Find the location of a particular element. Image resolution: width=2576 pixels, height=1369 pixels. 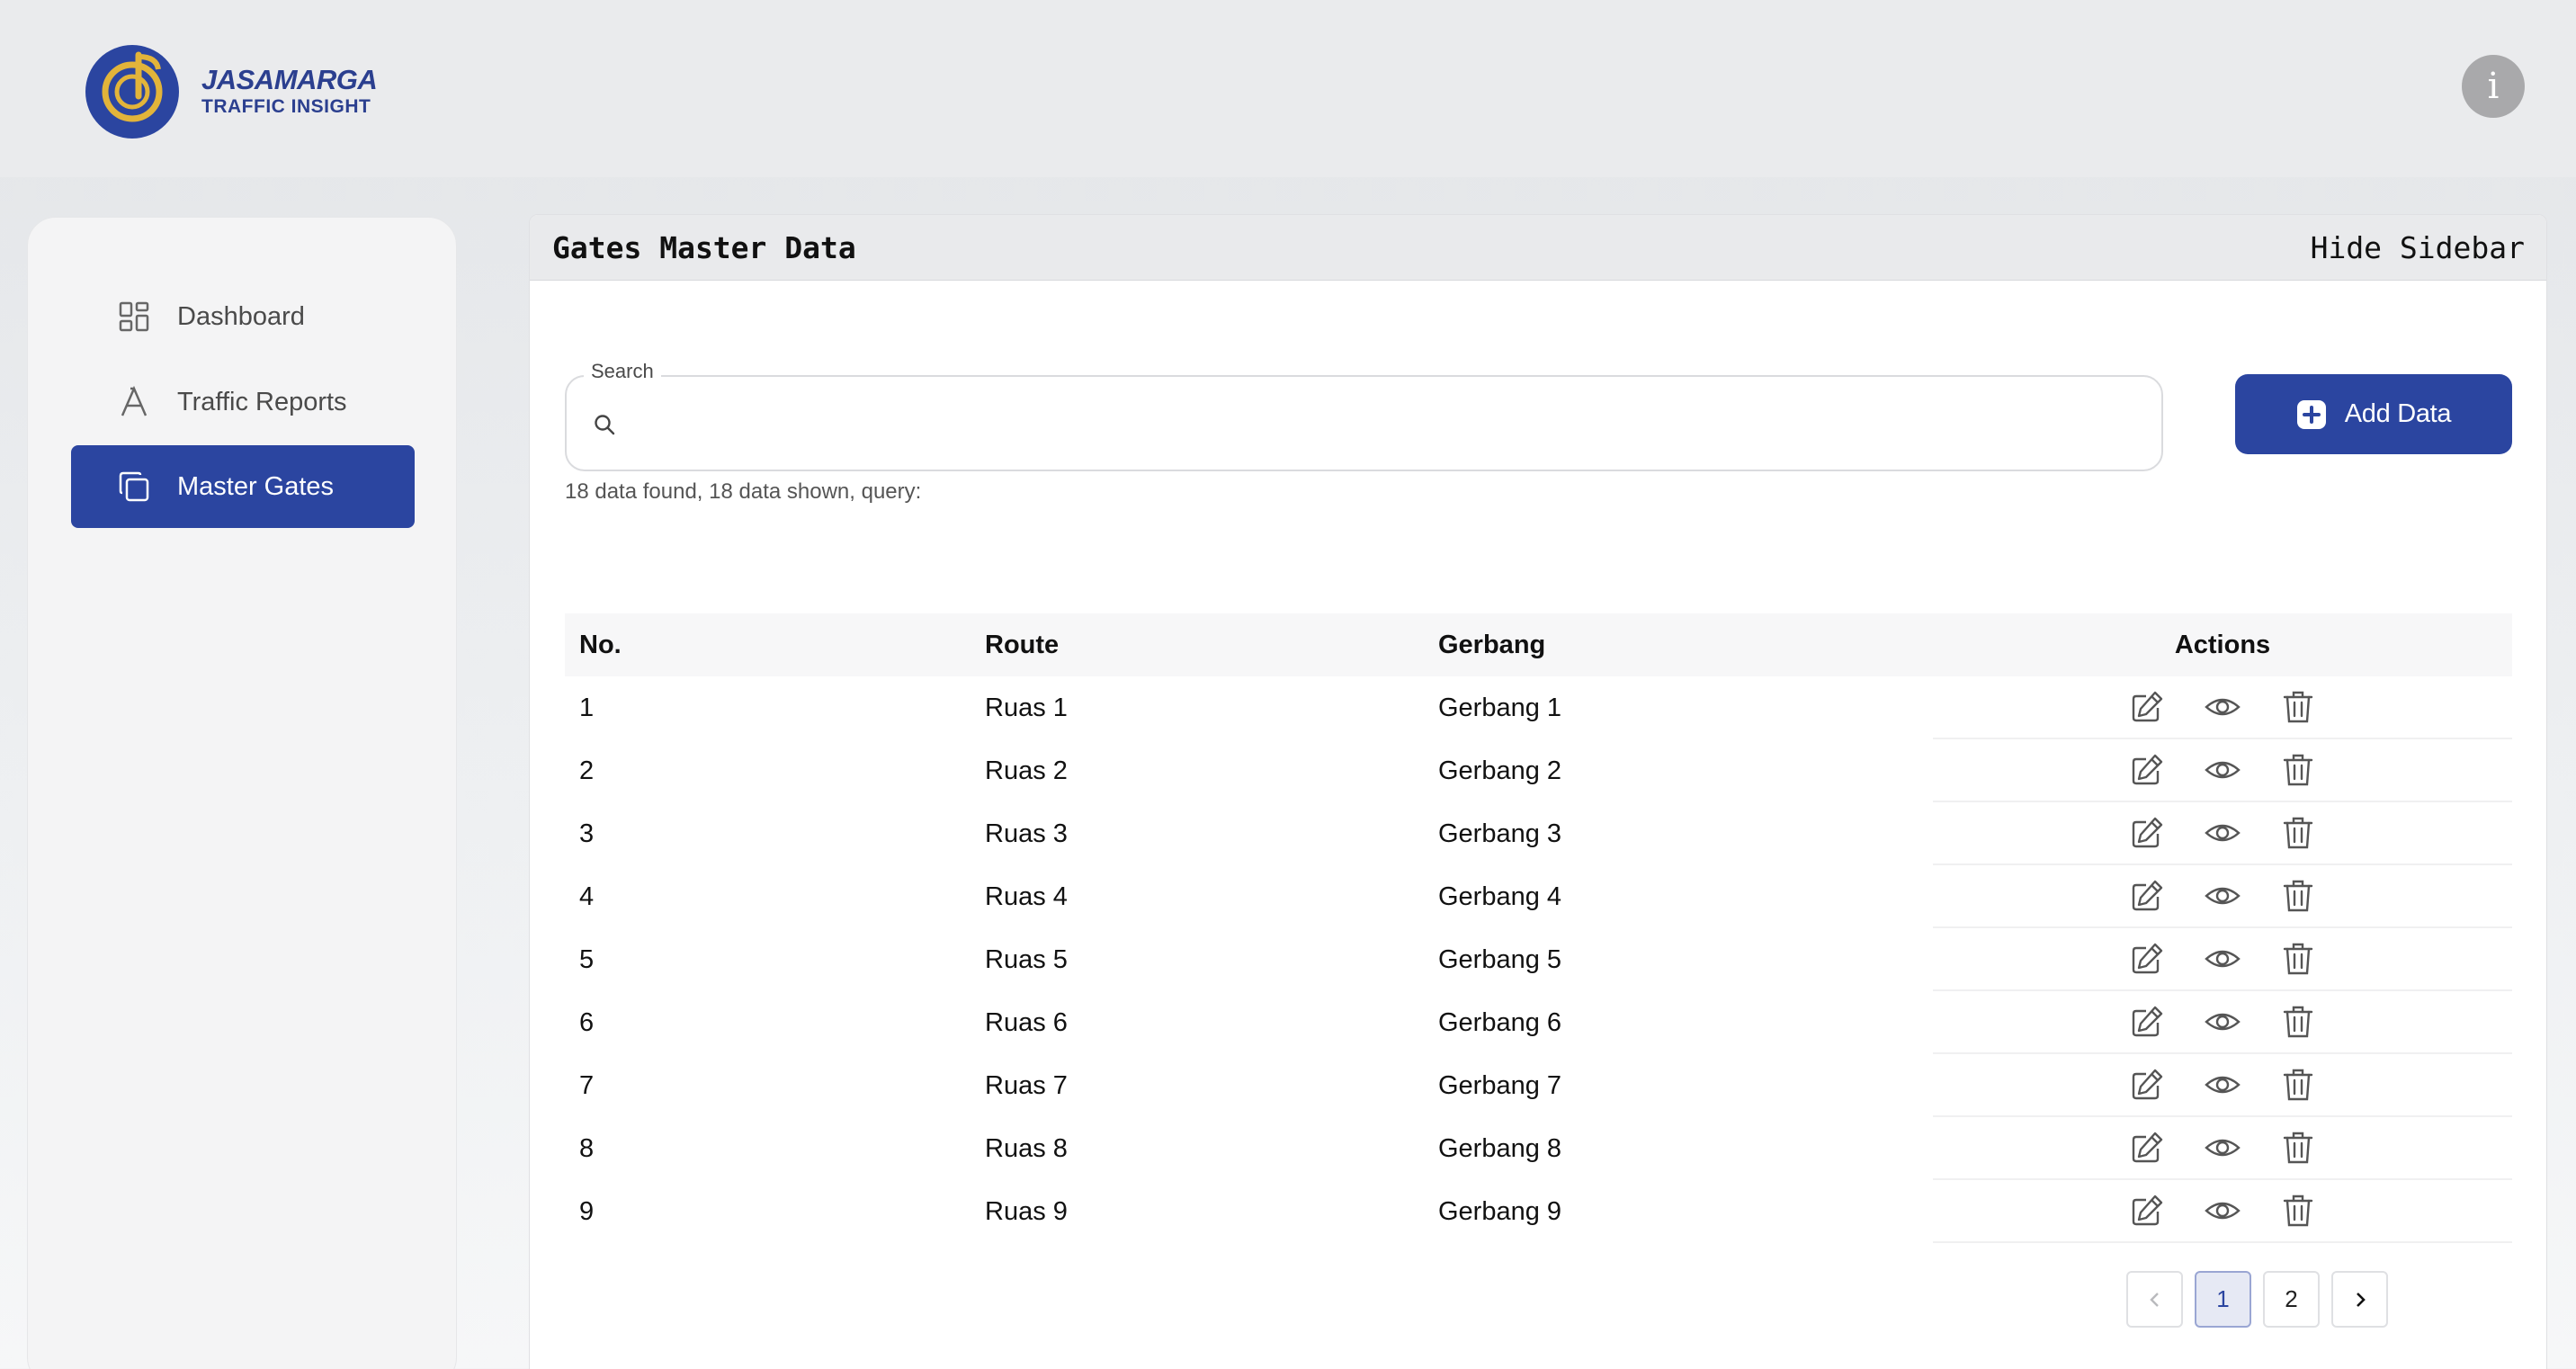

chevron-left-icon is located at coordinates (2154, 1299).